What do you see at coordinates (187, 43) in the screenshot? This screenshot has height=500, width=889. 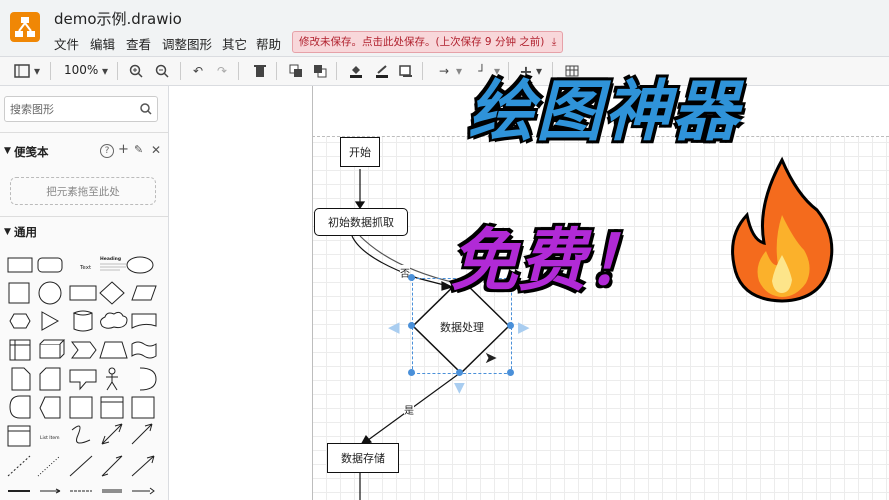 I see `menu-arrange: 调整图形` at bounding box center [187, 43].